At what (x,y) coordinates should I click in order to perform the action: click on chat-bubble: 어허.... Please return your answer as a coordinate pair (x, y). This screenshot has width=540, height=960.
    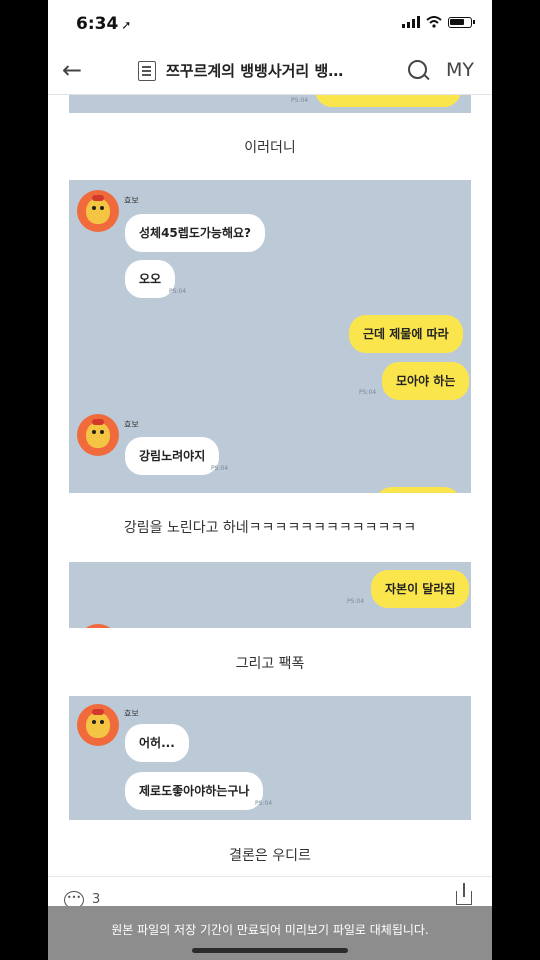
    Looking at the image, I should click on (157, 743).